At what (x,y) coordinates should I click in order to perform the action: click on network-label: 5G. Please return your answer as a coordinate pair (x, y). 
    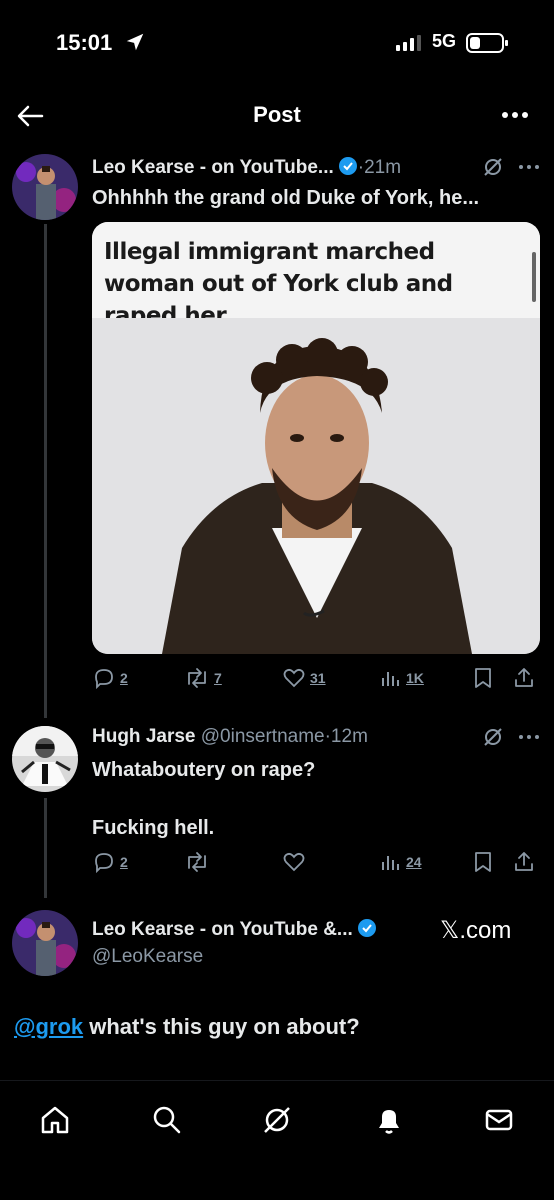
    Looking at the image, I should click on (444, 41).